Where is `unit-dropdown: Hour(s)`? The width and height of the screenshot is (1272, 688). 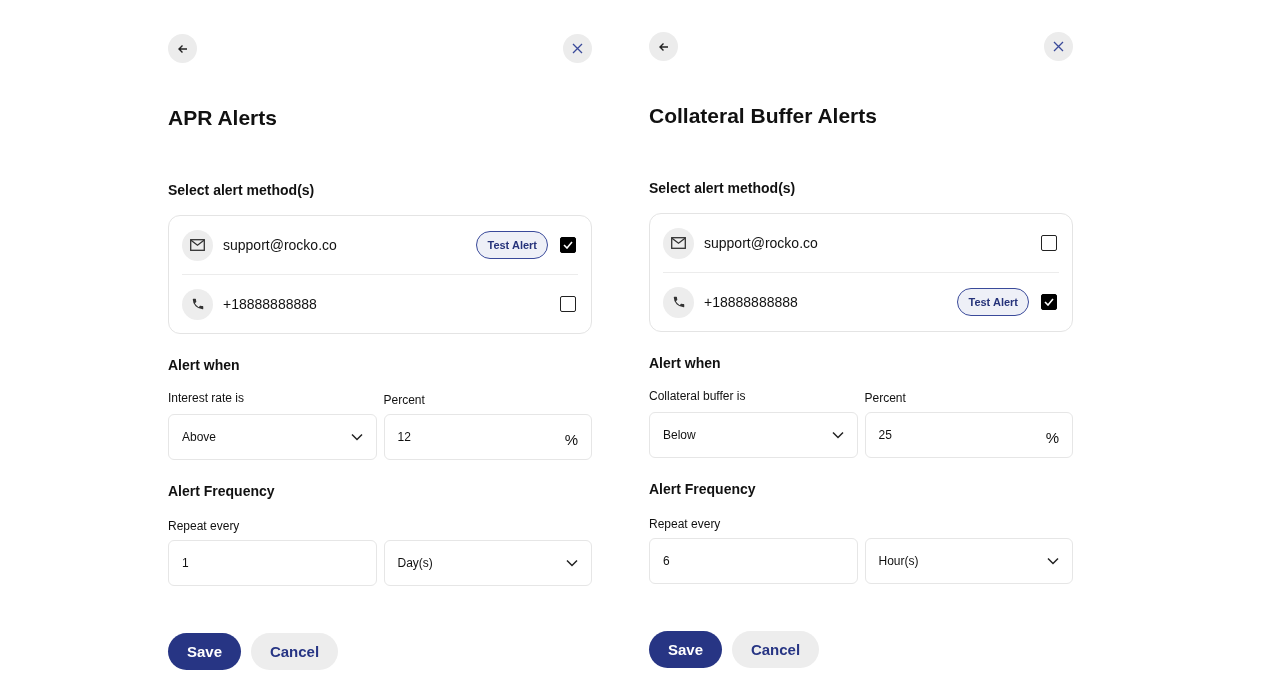 unit-dropdown: Hour(s) is located at coordinates (968, 561).